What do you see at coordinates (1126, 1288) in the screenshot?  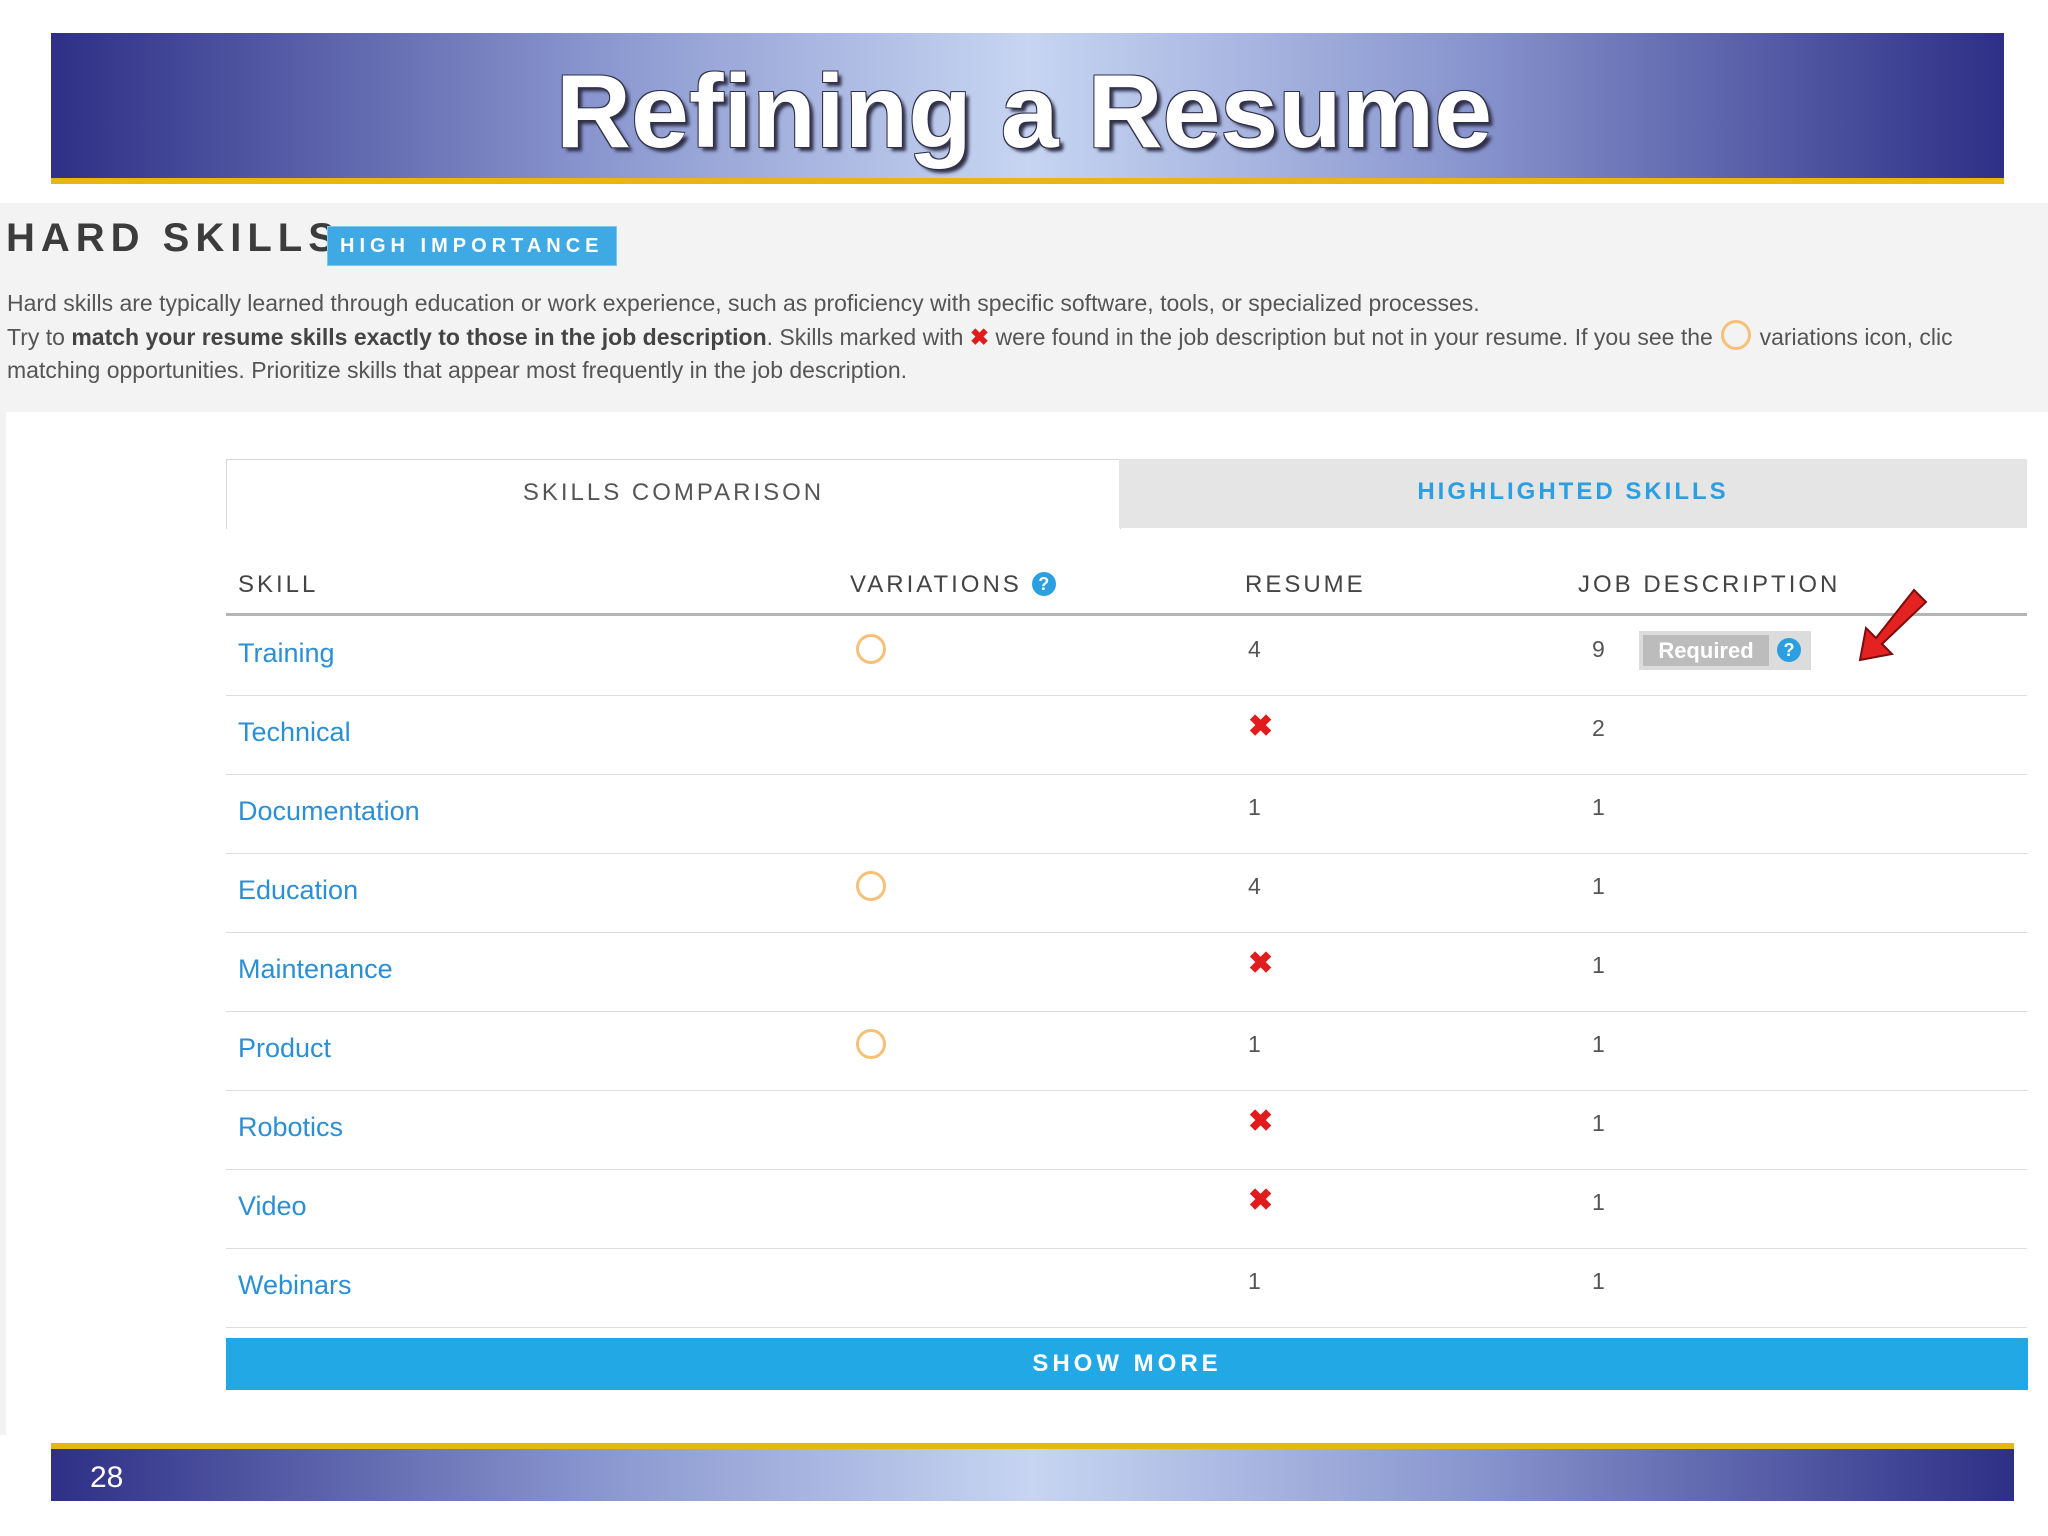 I see `table-row: Webinars 1 1` at bounding box center [1126, 1288].